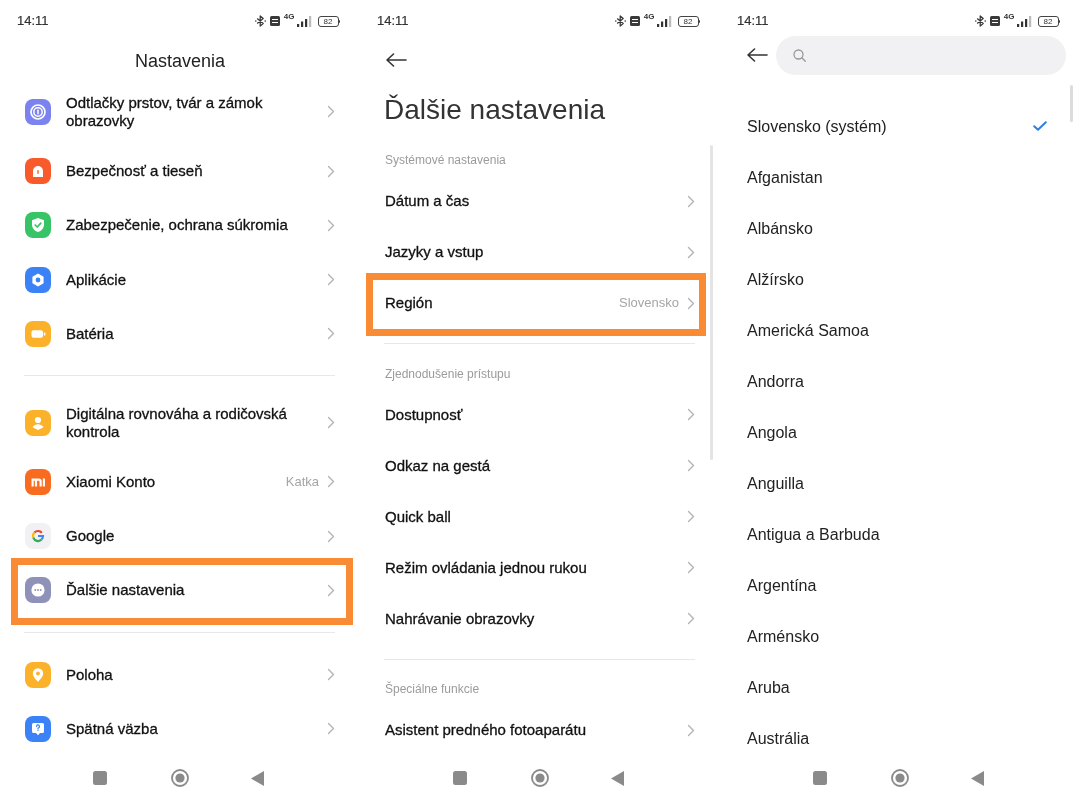 This screenshot has height=800, width=1080. I want to click on section-header: Zjednodušenie prístupu, so click(448, 373).